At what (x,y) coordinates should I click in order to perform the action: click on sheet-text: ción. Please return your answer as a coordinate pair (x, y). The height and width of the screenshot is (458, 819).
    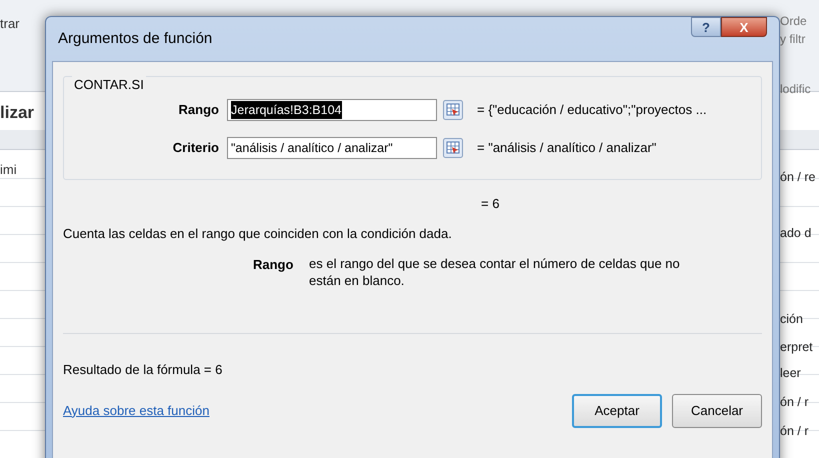
    Looking at the image, I should click on (791, 319).